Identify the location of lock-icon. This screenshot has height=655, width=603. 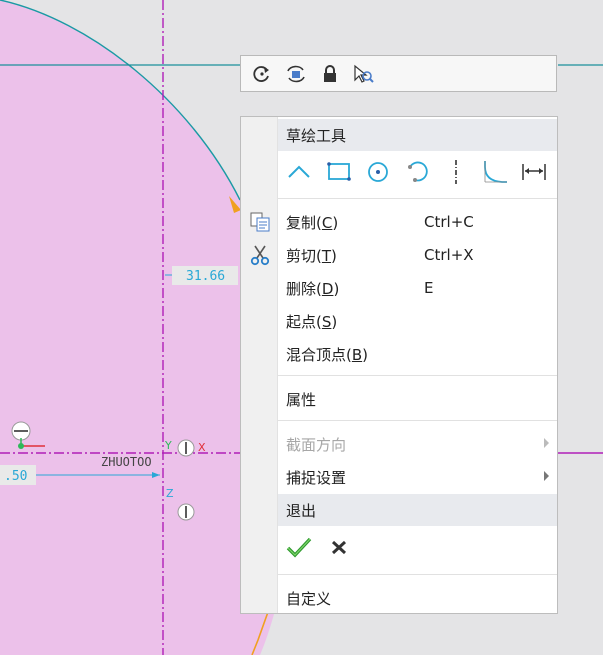
(329, 73).